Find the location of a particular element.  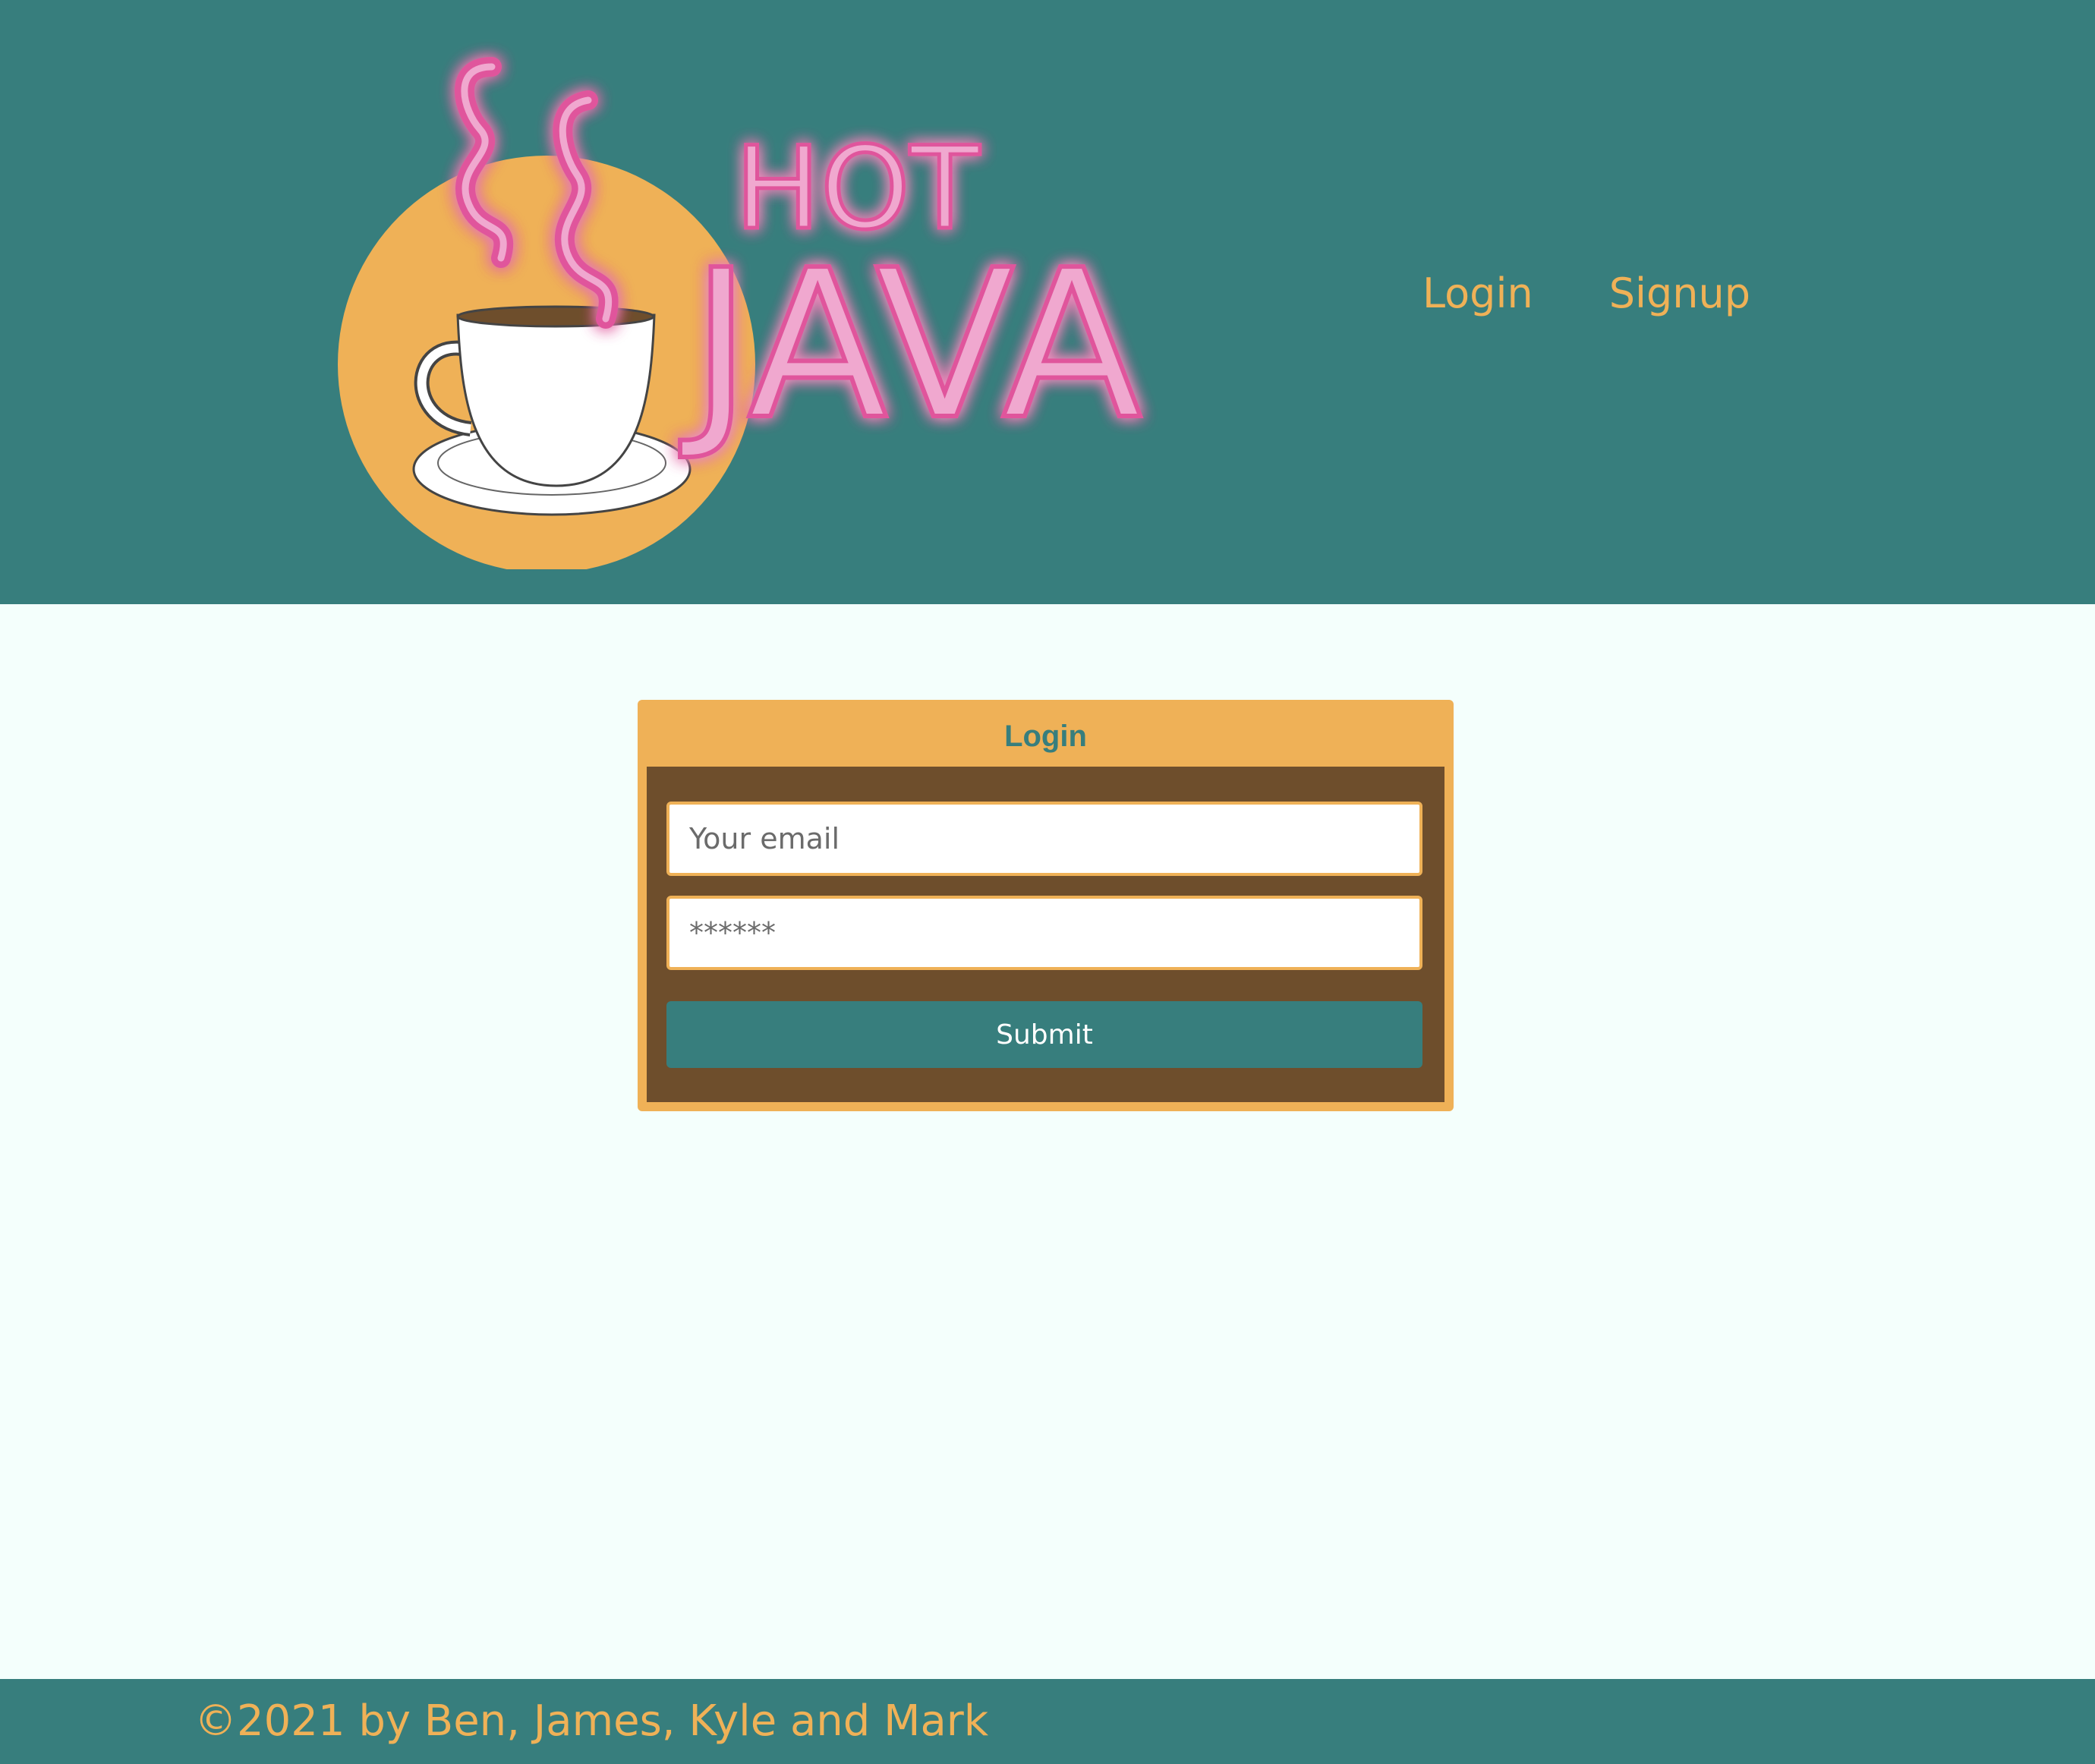

logo-java-text: JAVA is located at coordinates (910, 345).